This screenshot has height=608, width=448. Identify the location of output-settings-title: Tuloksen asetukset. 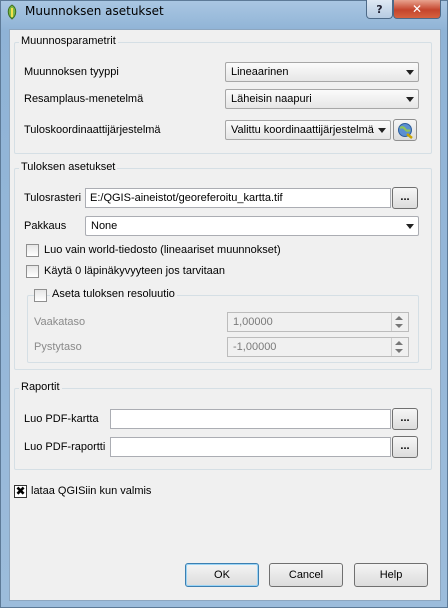
(68, 167).